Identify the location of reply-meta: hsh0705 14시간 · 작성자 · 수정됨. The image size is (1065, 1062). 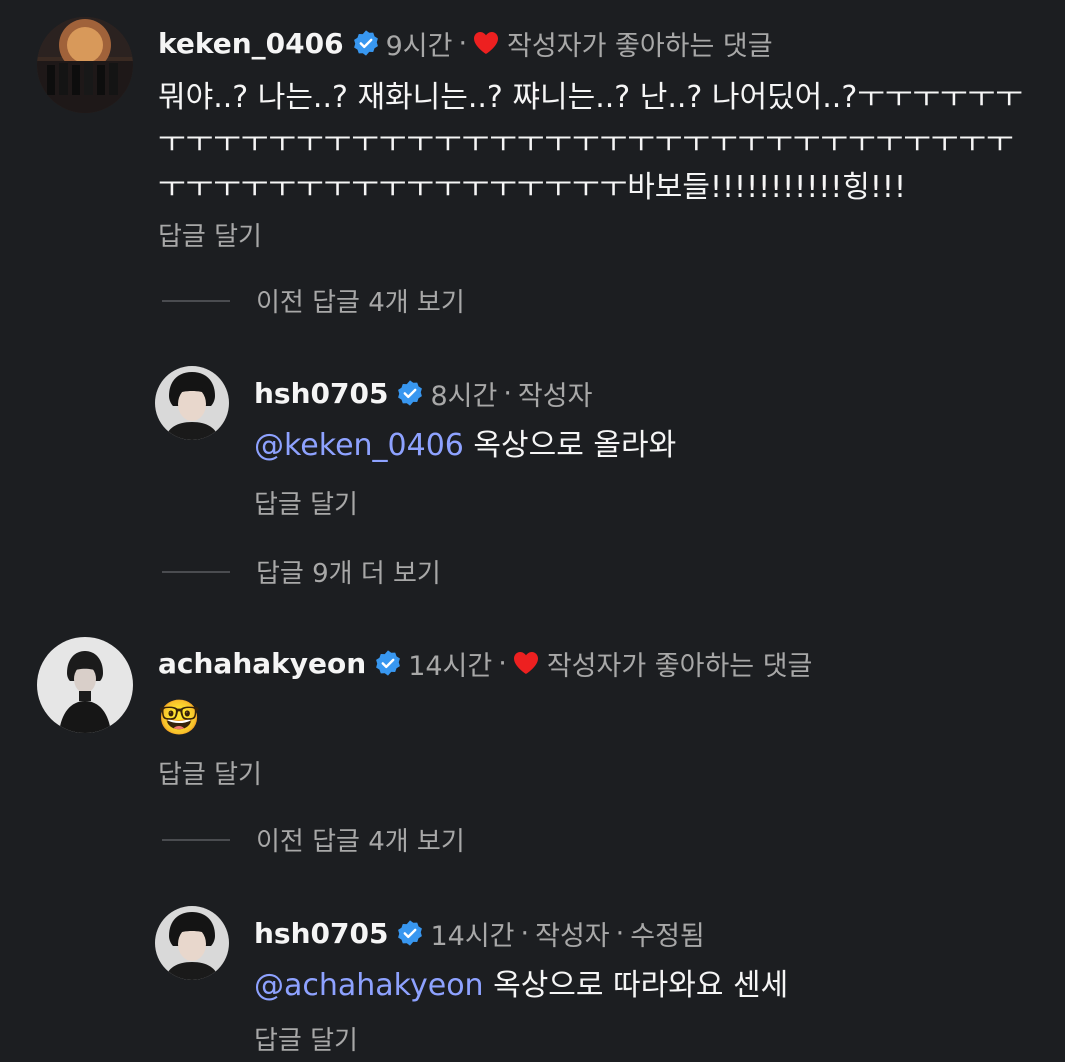
(479, 933).